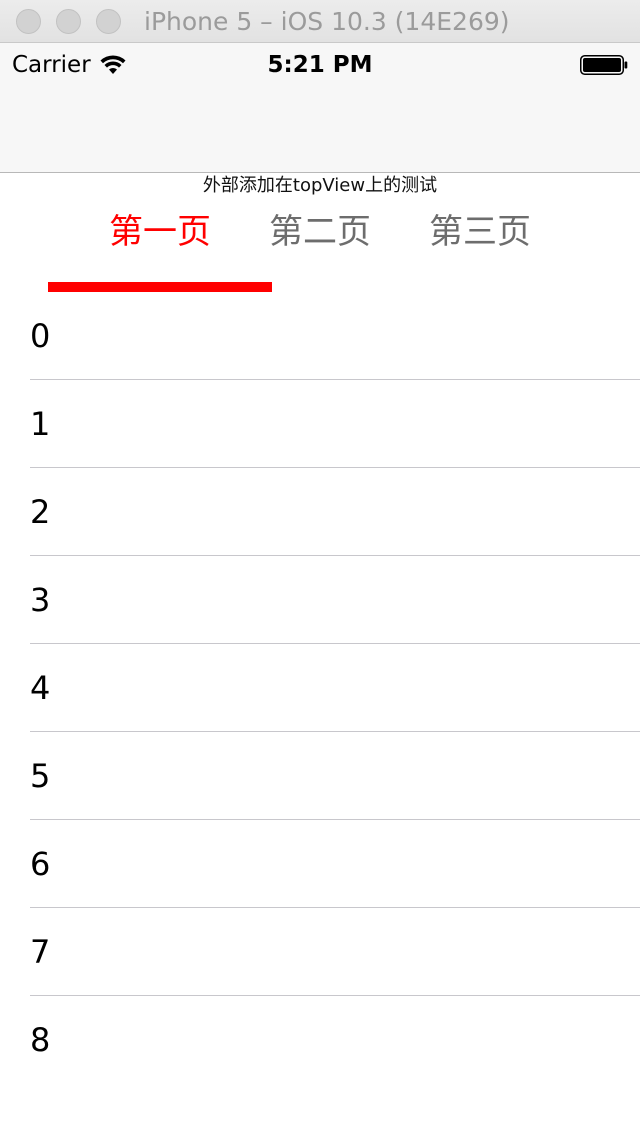  What do you see at coordinates (480, 232) in the screenshot?
I see `tab-page-3: 第三页` at bounding box center [480, 232].